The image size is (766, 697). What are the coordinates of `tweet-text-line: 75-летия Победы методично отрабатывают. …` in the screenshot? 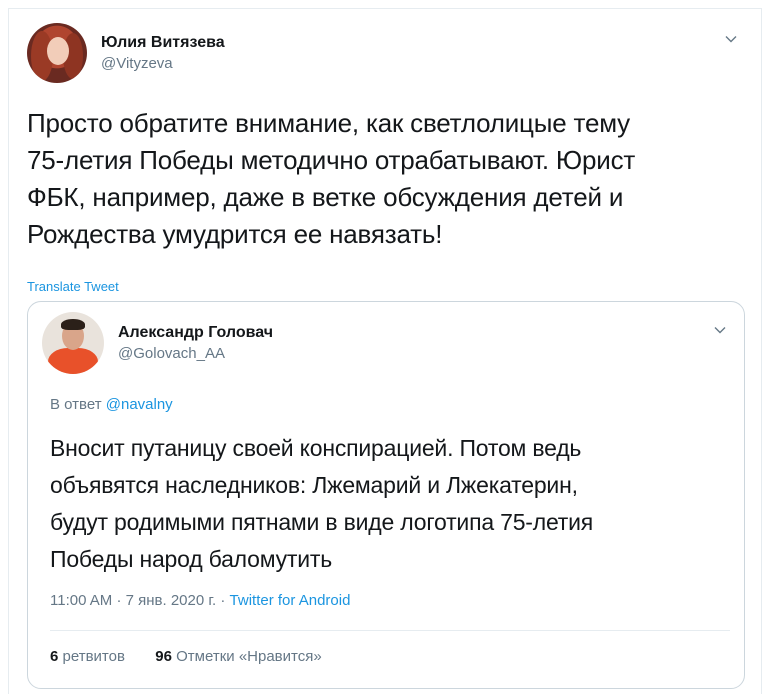 It's located at (331, 160).